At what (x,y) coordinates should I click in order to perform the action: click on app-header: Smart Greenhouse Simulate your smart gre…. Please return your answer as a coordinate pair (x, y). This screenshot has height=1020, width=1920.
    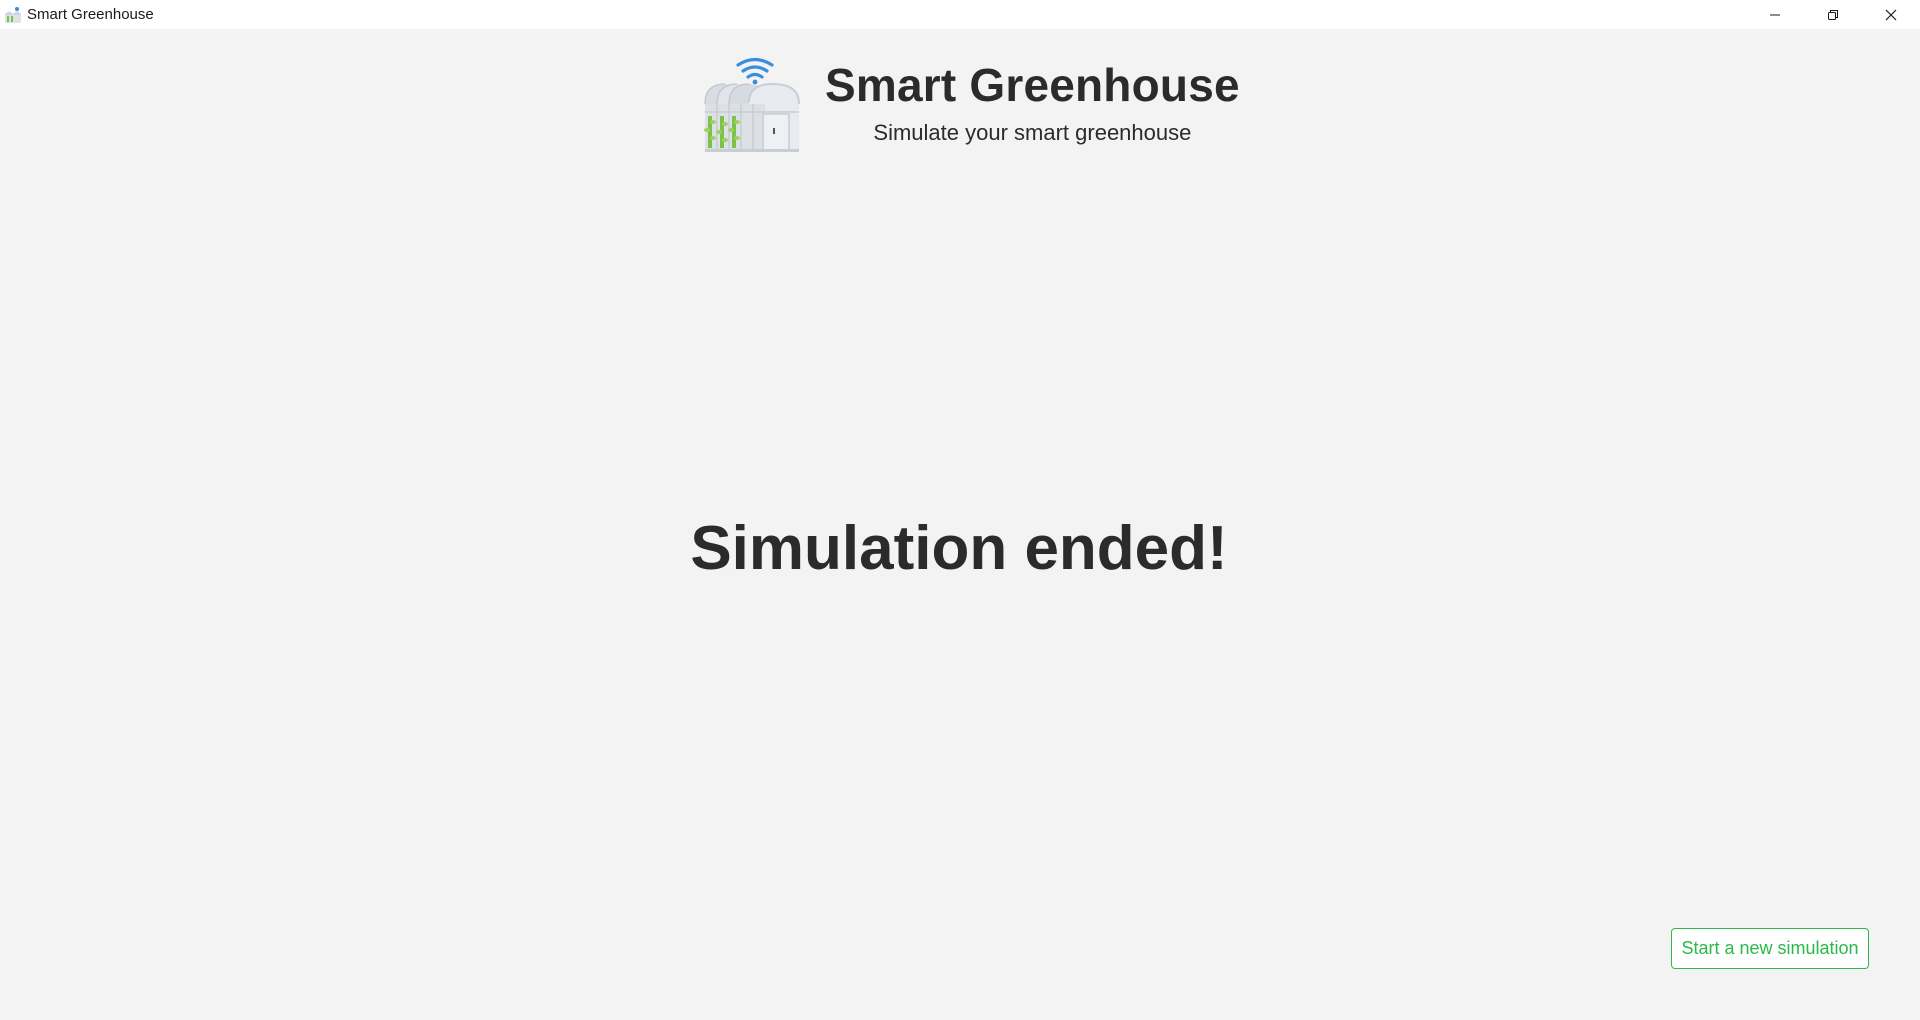
    Looking at the image, I should click on (971, 104).